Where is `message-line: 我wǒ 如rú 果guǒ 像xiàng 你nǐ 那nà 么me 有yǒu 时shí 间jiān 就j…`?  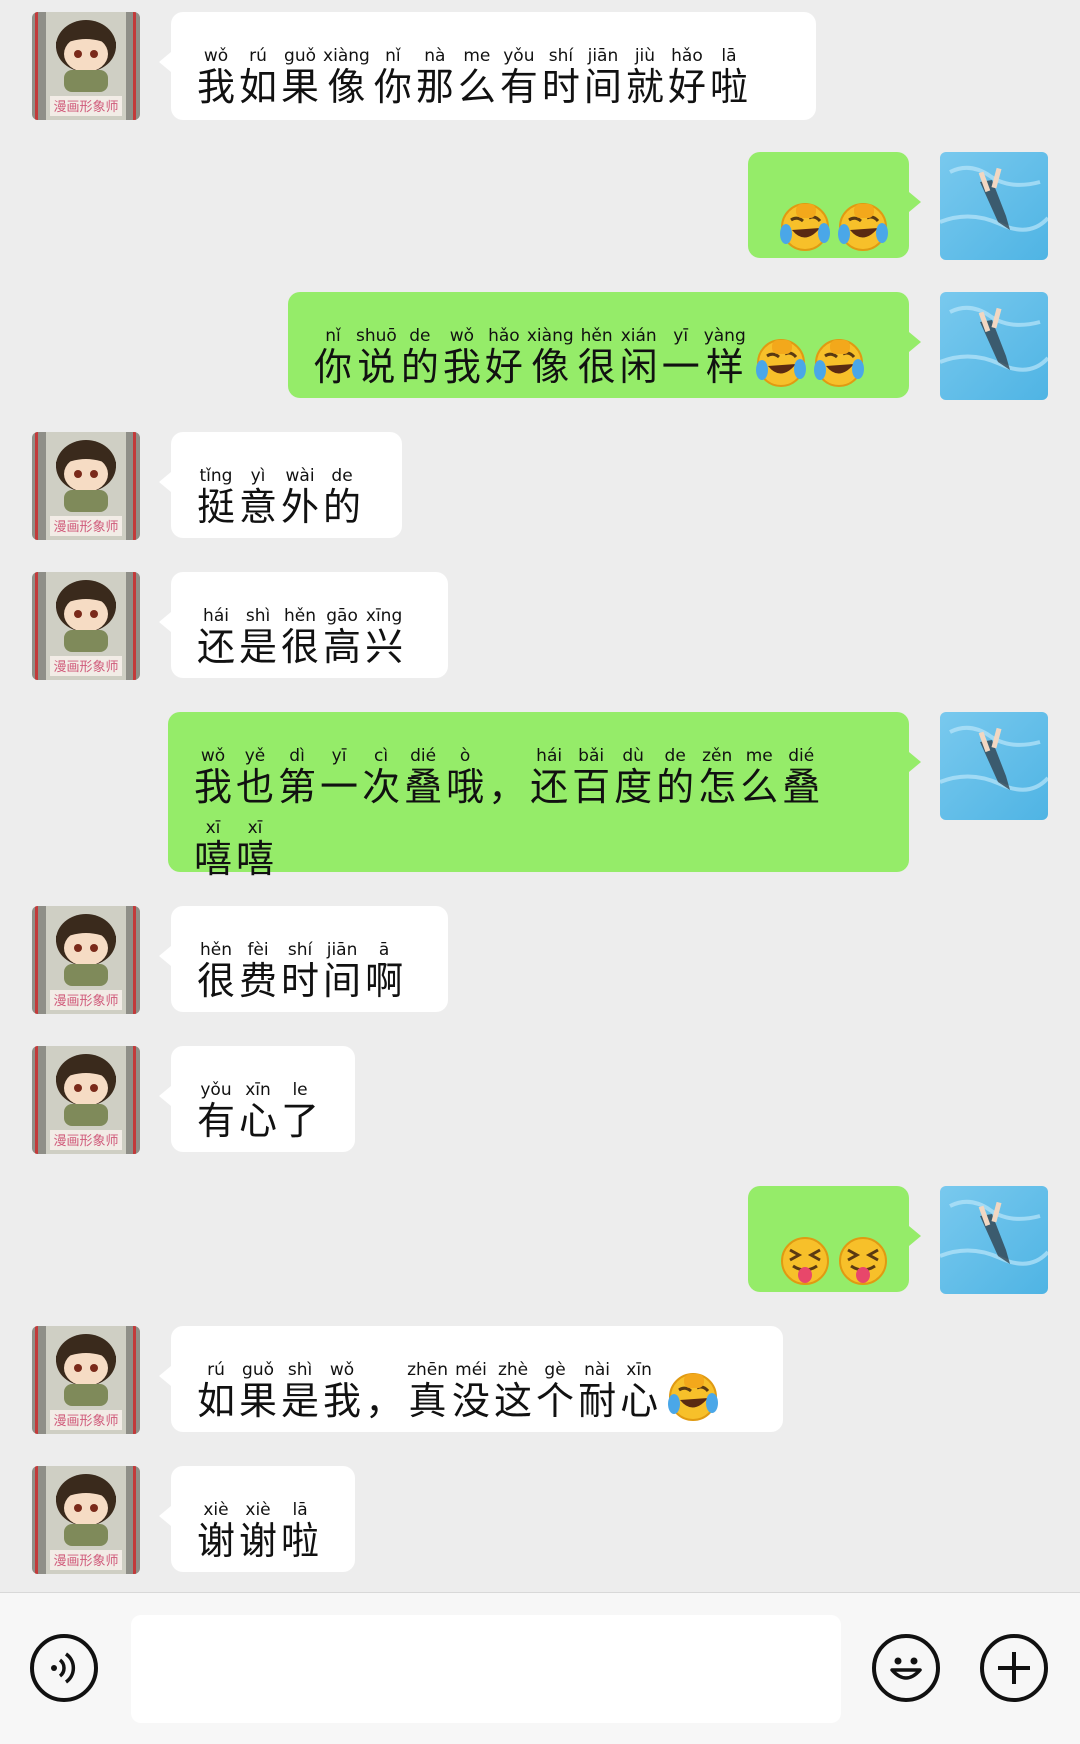
message-line: 我wǒ 如rú 果guǒ 像xiàng 你nǐ 那nà 么me 有yǒu 时shí 间jiān 就j… is located at coordinates (493, 70).